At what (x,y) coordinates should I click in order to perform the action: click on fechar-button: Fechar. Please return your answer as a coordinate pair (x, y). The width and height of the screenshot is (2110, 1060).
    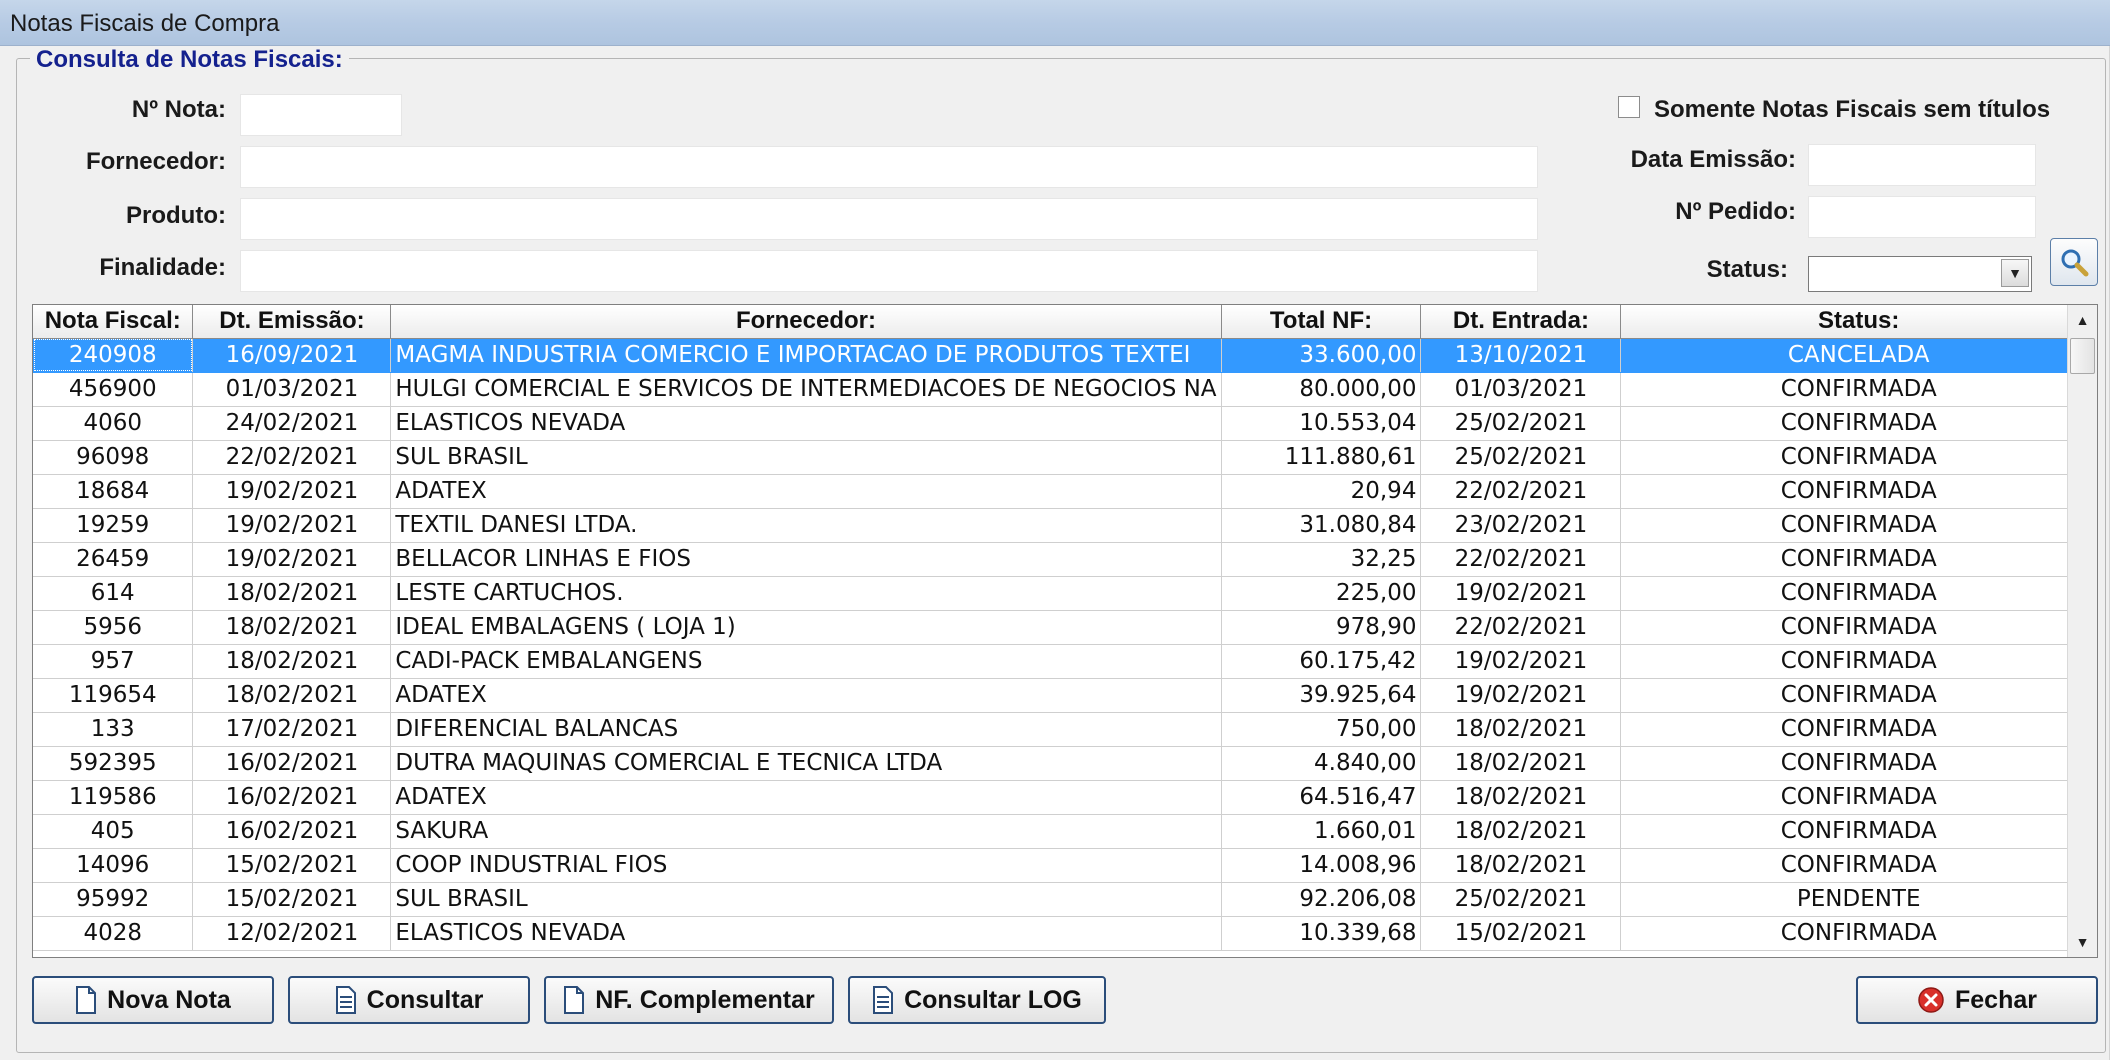
    Looking at the image, I should click on (1977, 1000).